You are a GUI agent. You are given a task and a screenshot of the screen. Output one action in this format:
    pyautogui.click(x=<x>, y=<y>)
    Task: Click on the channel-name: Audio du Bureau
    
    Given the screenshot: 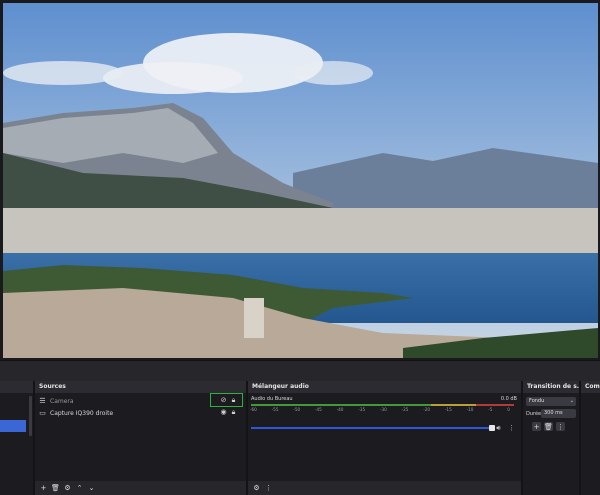 What is the action you would take?
    pyautogui.click(x=272, y=399)
    